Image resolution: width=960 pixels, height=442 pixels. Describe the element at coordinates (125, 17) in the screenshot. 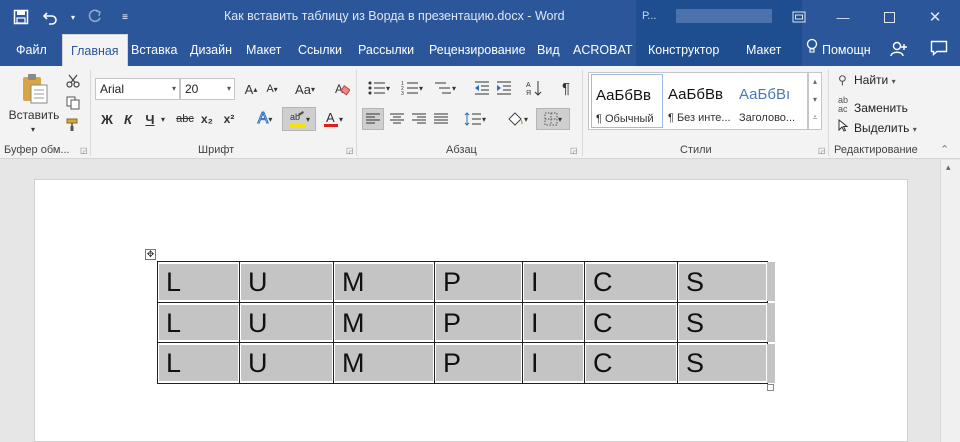

I see `customize-icon: ≡` at that location.